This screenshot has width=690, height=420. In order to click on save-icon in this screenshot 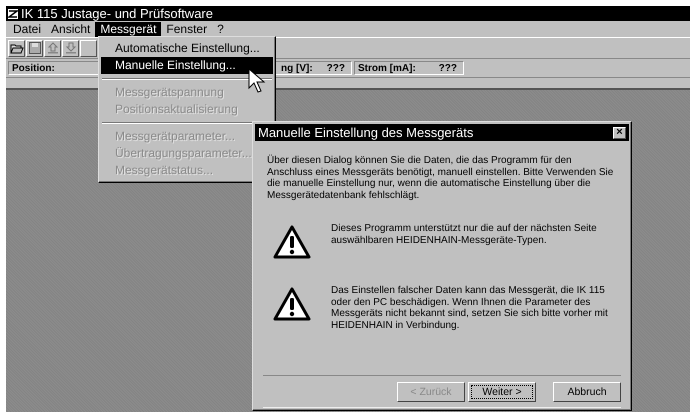, I will do `click(34, 48)`.